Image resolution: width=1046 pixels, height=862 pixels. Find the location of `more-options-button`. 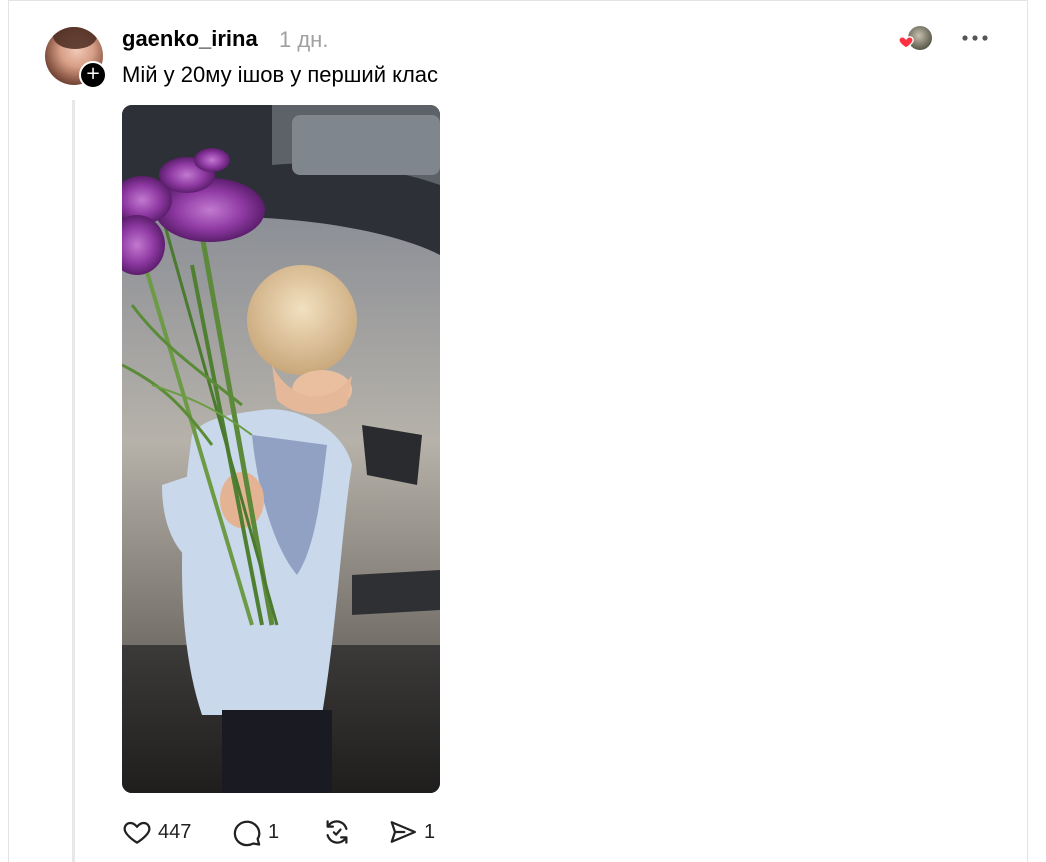

more-options-button is located at coordinates (975, 37).